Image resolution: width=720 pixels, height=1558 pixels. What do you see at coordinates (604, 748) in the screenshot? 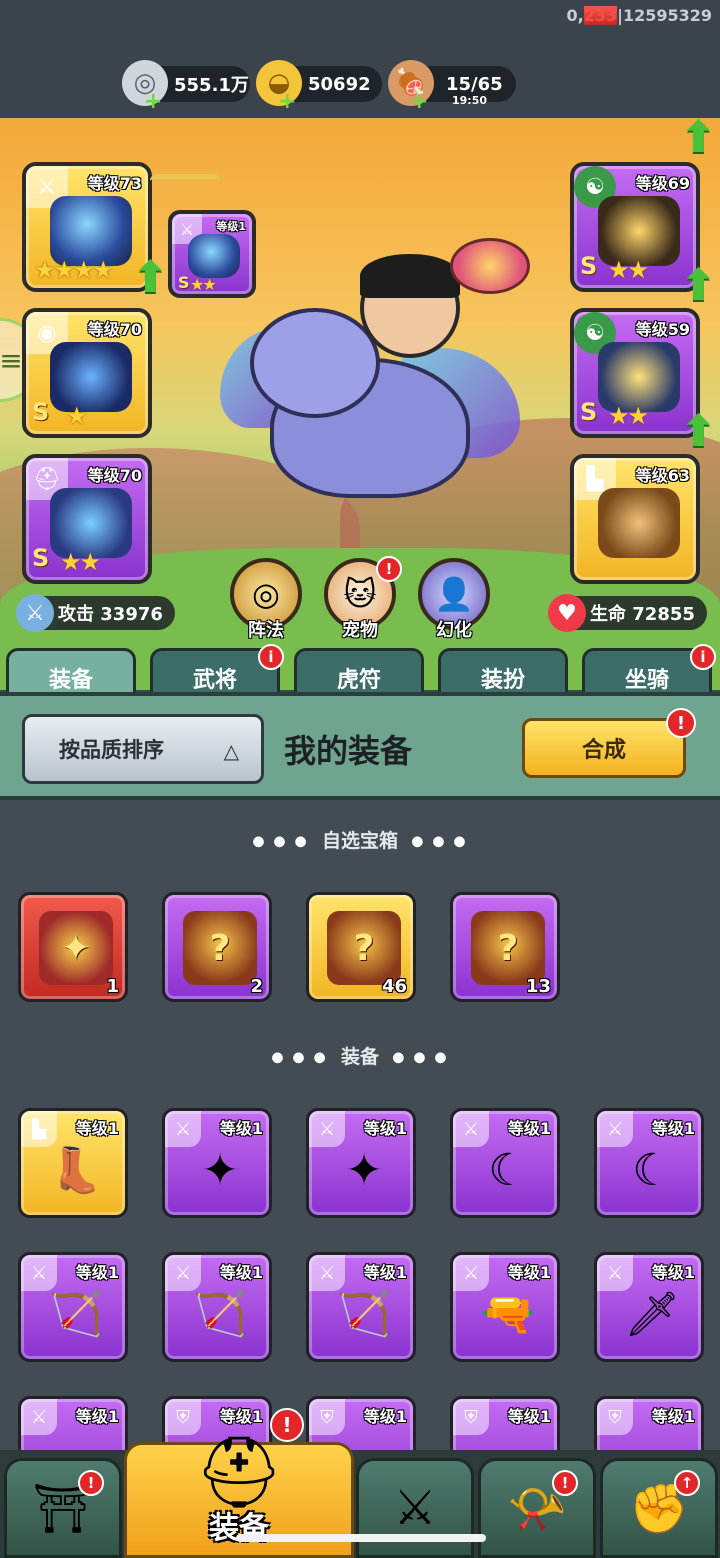
I see `synthesize-button: 合成` at bounding box center [604, 748].